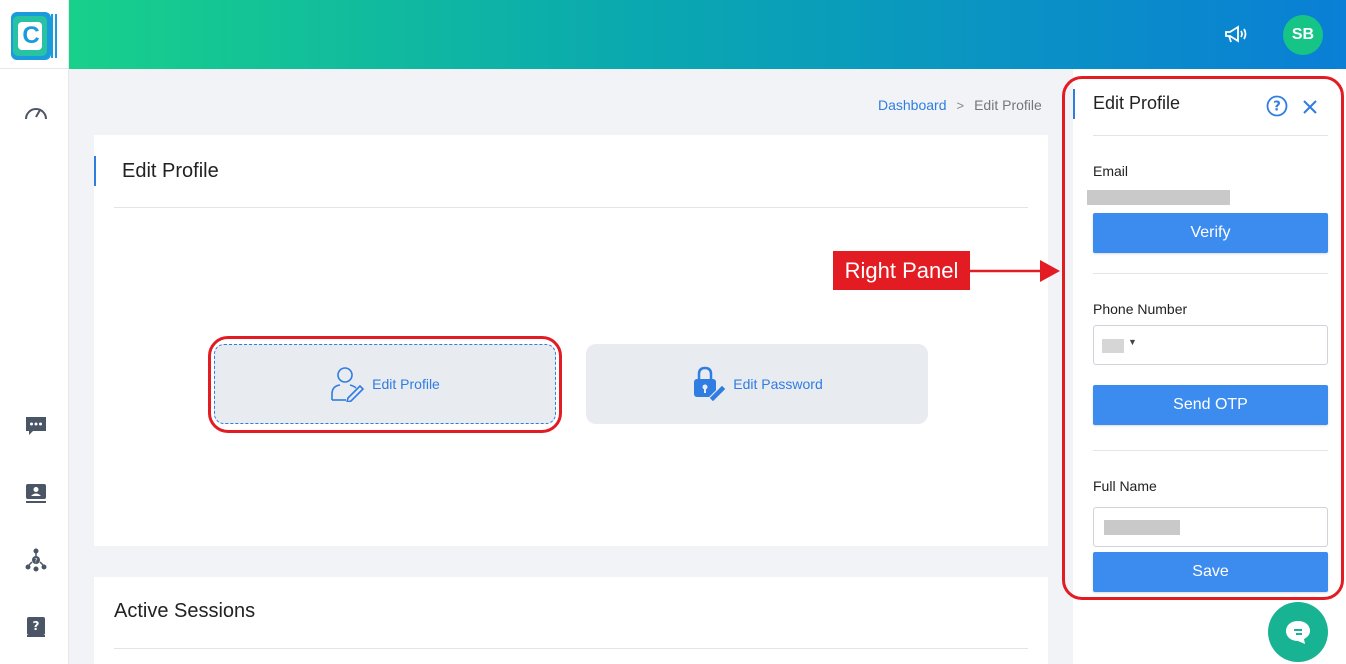 This screenshot has height=664, width=1346. What do you see at coordinates (571, 648) in the screenshot?
I see `active-sessions-divider` at bounding box center [571, 648].